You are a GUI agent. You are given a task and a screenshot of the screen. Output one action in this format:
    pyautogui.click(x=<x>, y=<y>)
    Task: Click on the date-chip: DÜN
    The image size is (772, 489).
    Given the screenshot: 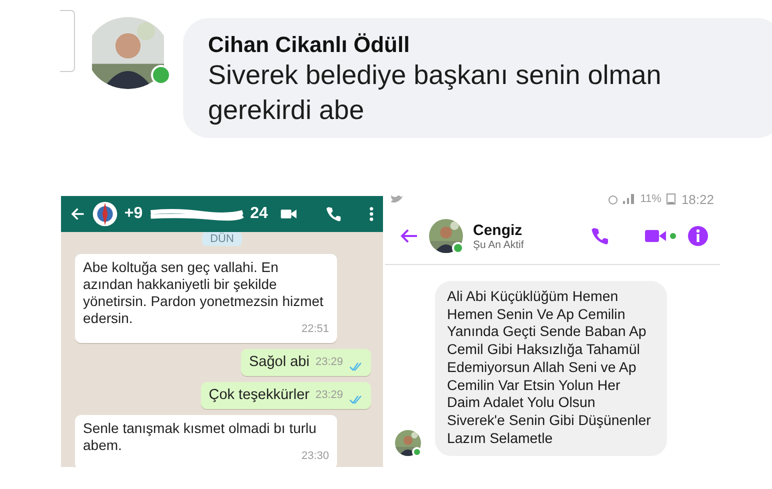 What is the action you would take?
    pyautogui.click(x=222, y=239)
    